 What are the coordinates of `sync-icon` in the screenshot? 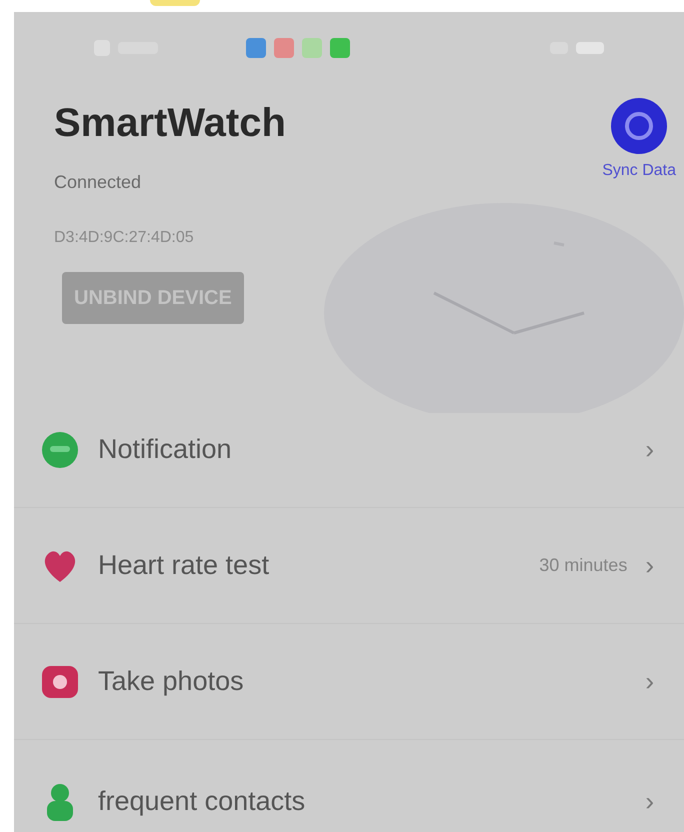 It's located at (639, 126).